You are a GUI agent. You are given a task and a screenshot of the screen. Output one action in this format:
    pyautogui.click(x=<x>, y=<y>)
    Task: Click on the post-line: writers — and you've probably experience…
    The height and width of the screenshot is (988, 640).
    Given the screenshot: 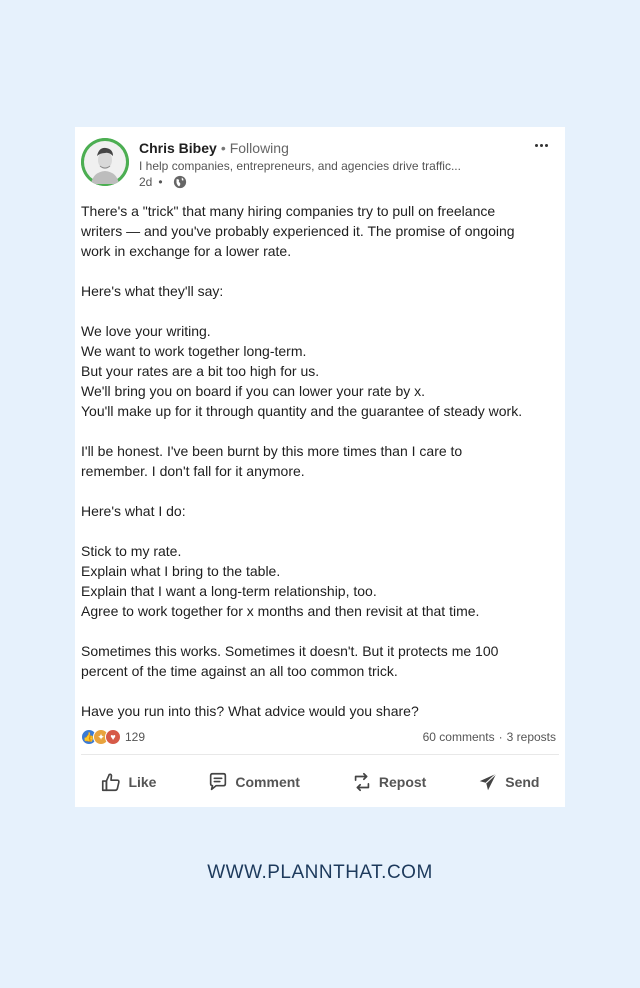 What is the action you would take?
    pyautogui.click(x=298, y=231)
    